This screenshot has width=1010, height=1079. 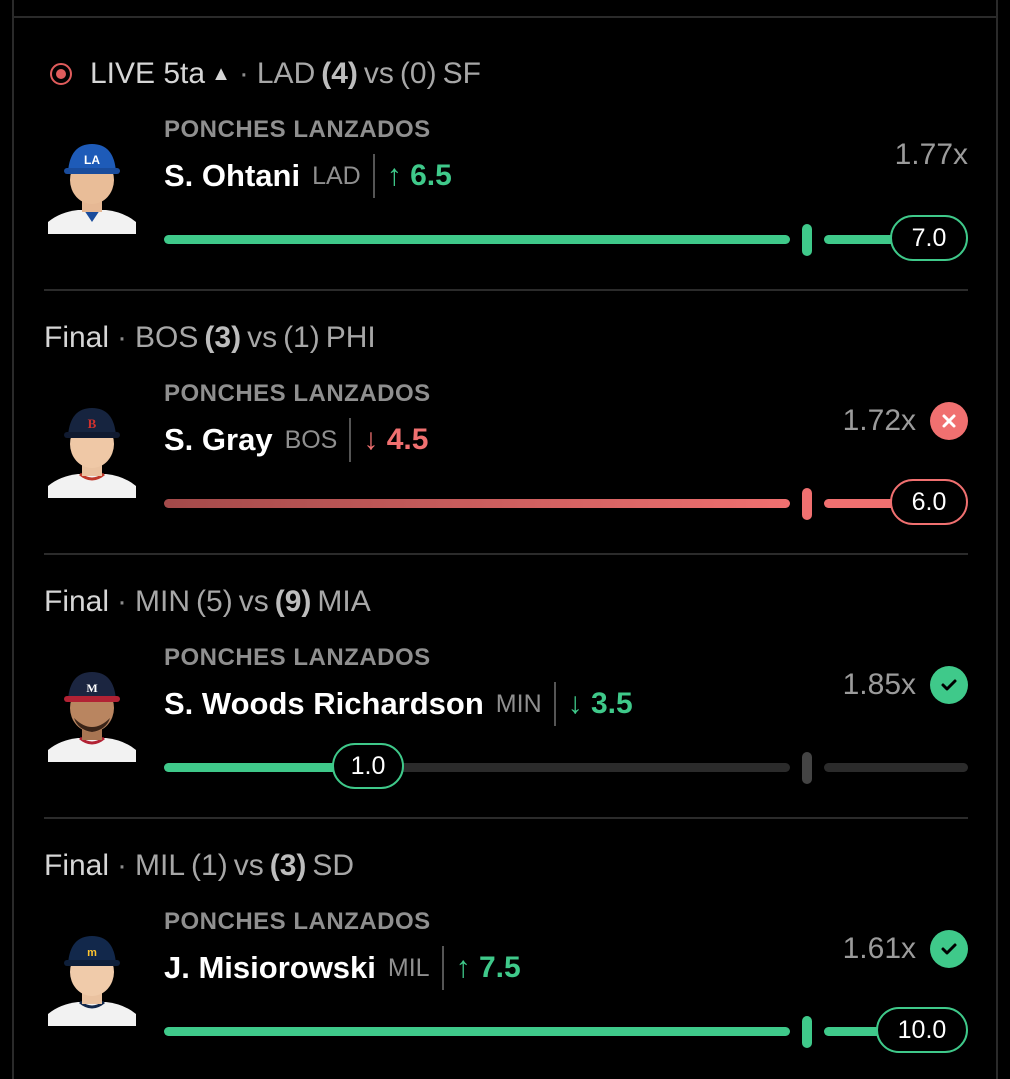 What do you see at coordinates (286, 73) in the screenshot?
I see `home-team: LAD` at bounding box center [286, 73].